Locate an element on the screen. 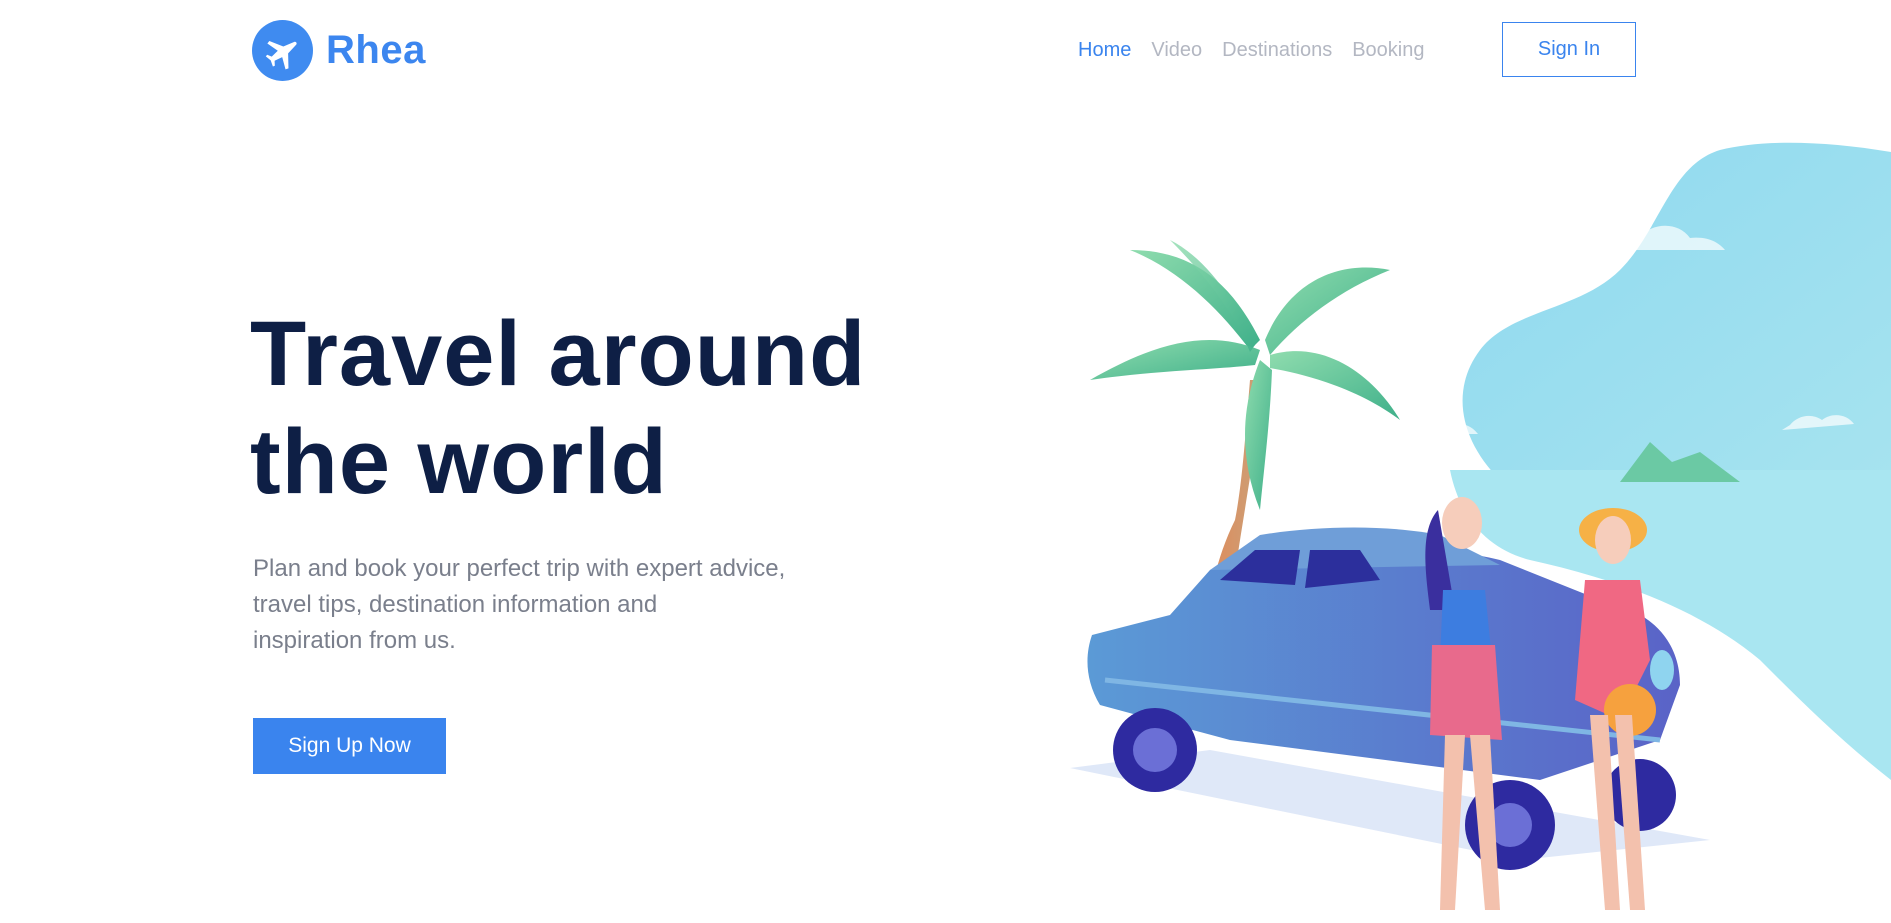 The image size is (1891, 923). main-nav: Home Video Destinations Booking is located at coordinates (1261, 50).